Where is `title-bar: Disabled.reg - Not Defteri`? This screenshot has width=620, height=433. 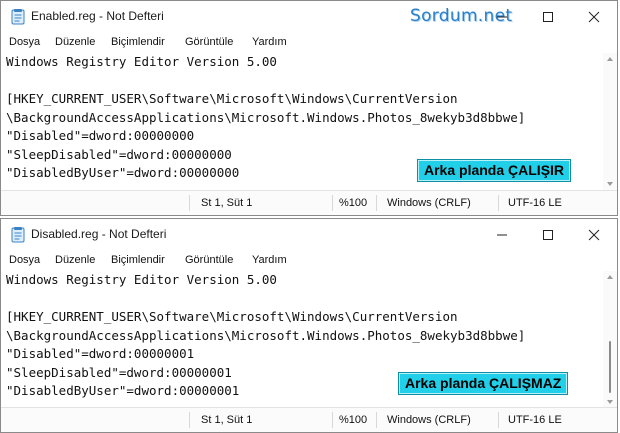
title-bar: Disabled.reg - Not Defteri is located at coordinates (309, 235).